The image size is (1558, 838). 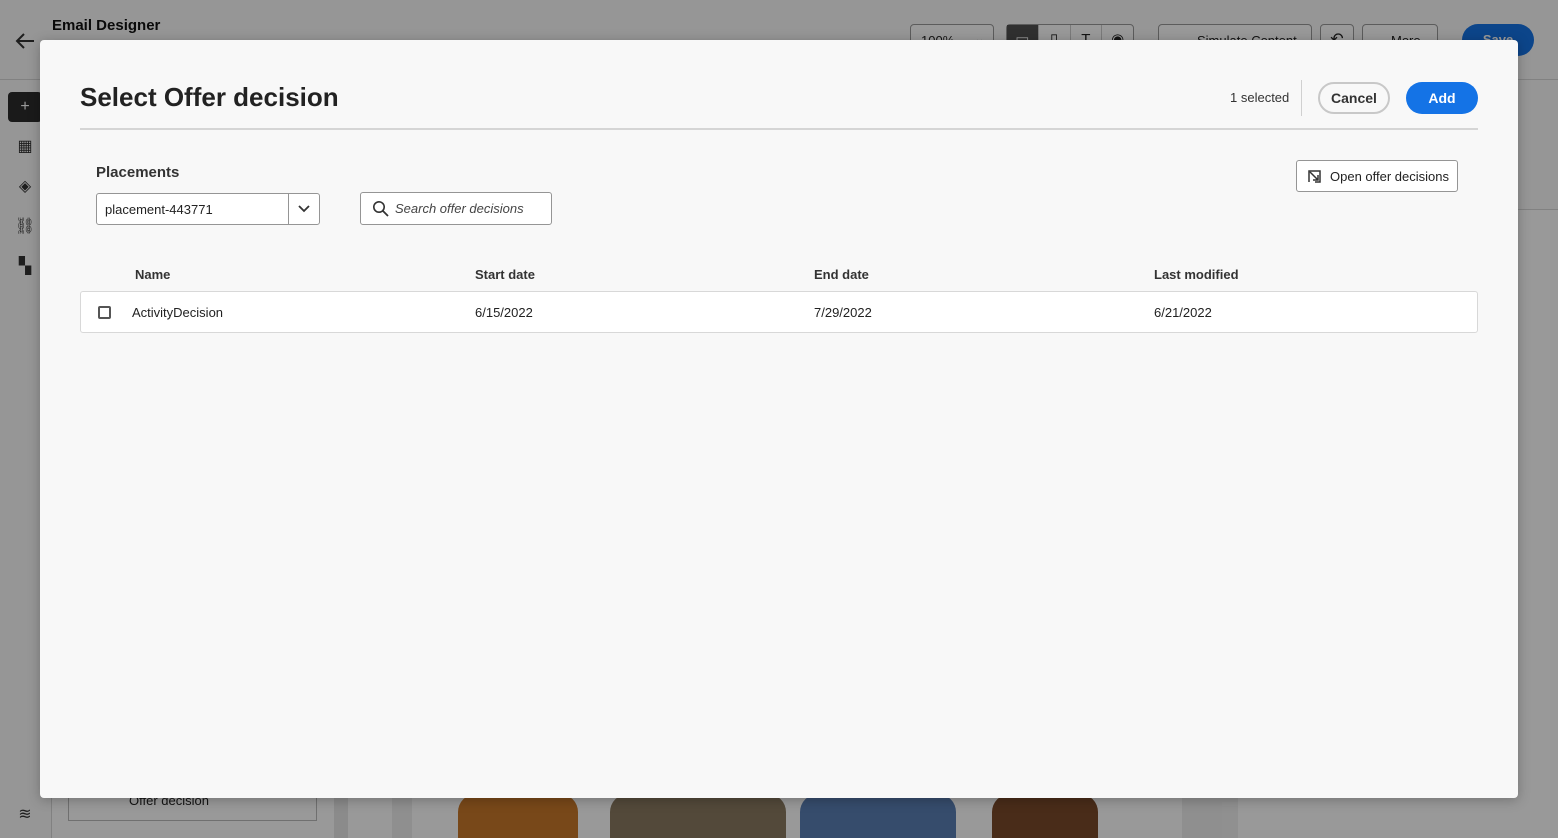 What do you see at coordinates (1301, 98) in the screenshot?
I see `header-divider` at bounding box center [1301, 98].